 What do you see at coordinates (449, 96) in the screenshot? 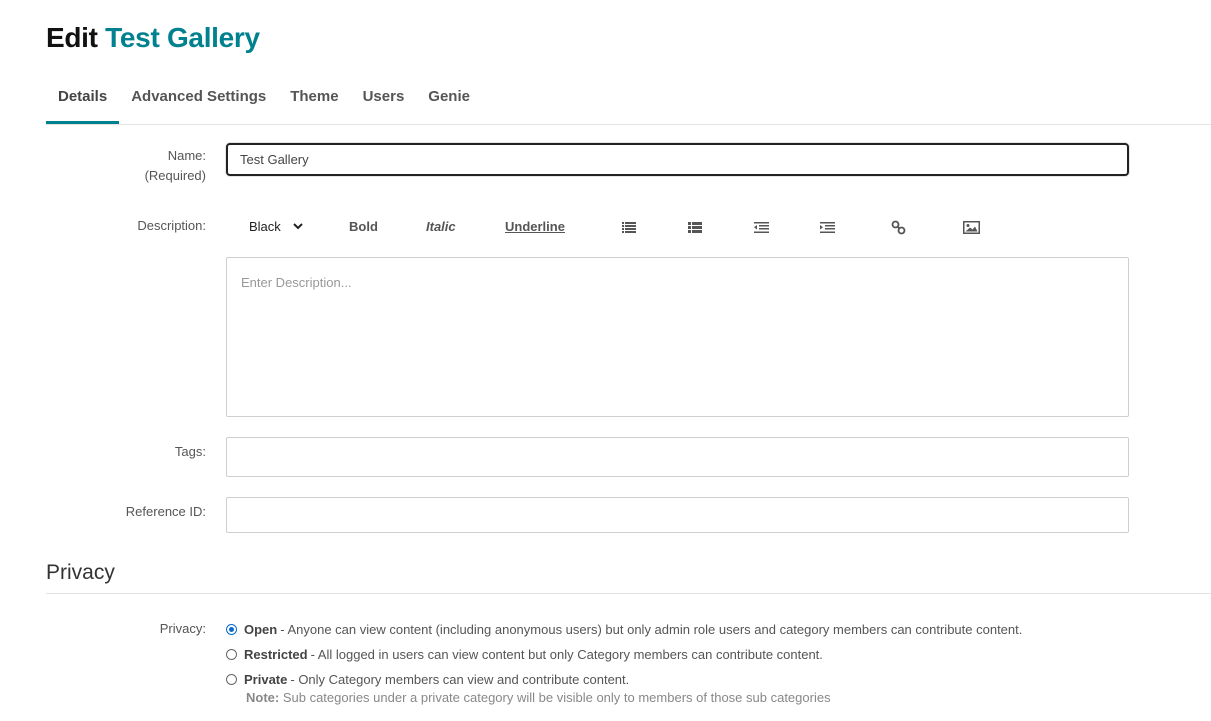
I see `tab-genie: Genie` at bounding box center [449, 96].